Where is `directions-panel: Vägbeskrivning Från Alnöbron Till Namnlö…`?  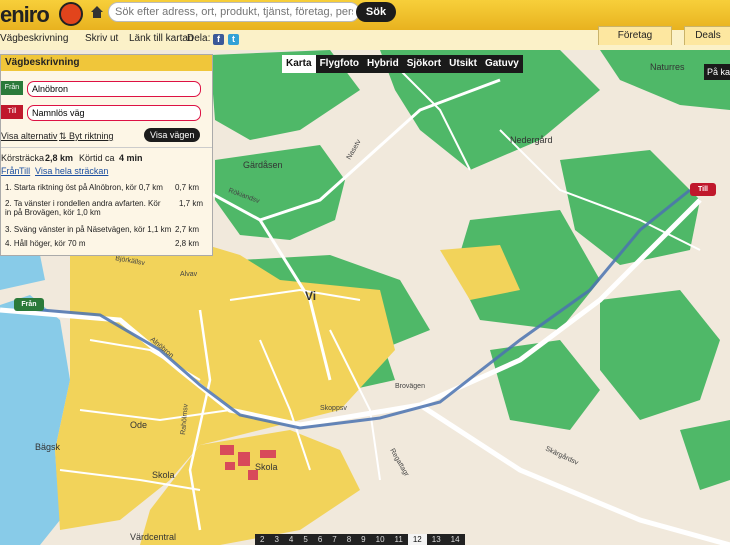 directions-panel: Vägbeskrivning Från Alnöbron Till Namnlö… is located at coordinates (106, 155).